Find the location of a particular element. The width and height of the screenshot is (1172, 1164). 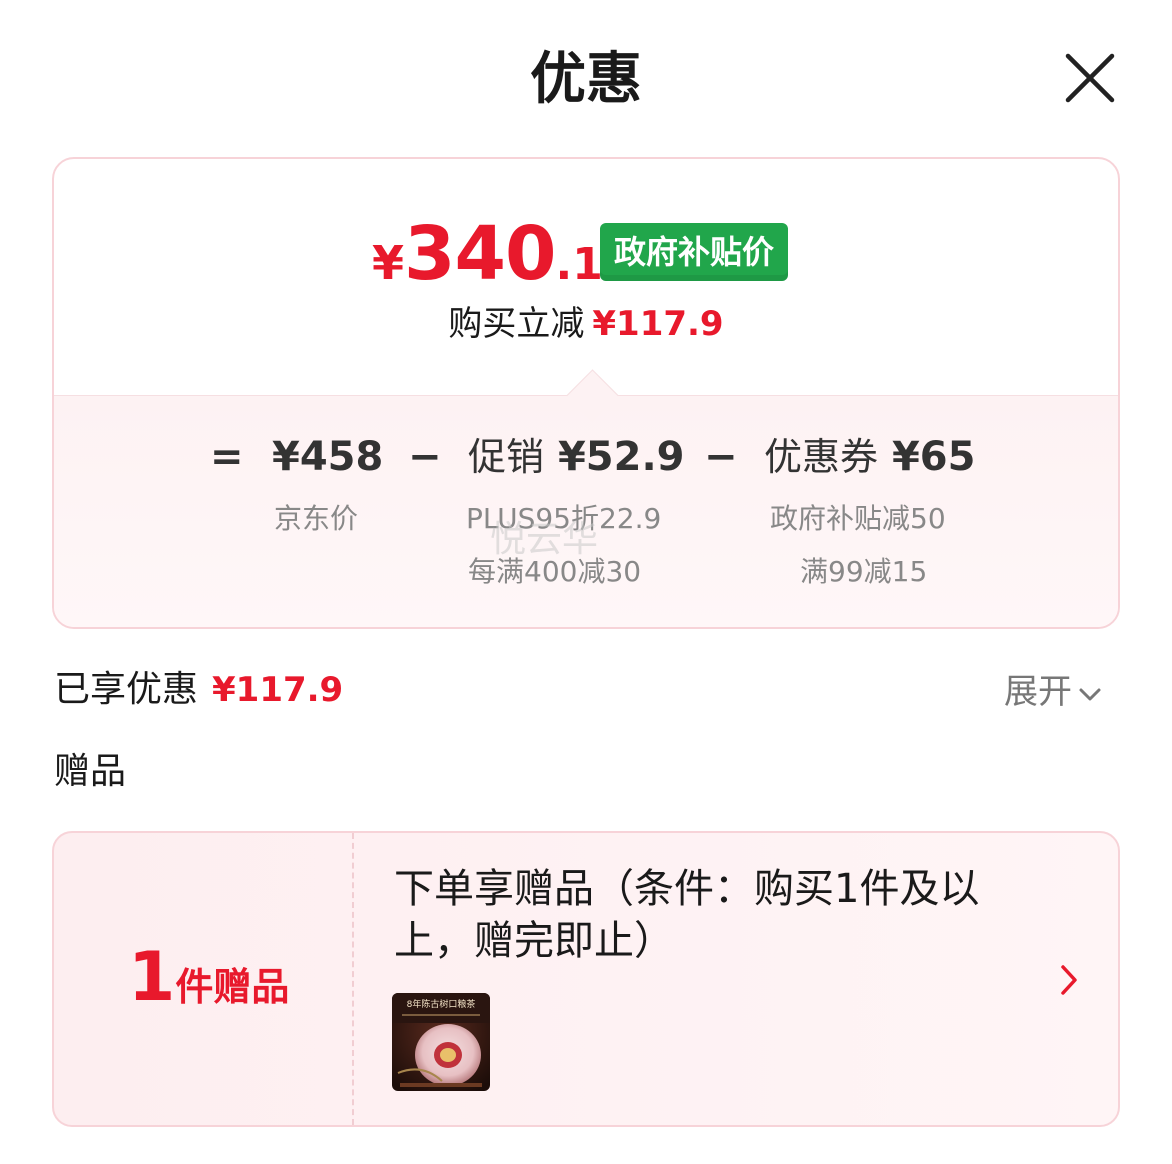

expand-button: 展开 is located at coordinates (1053, 692).